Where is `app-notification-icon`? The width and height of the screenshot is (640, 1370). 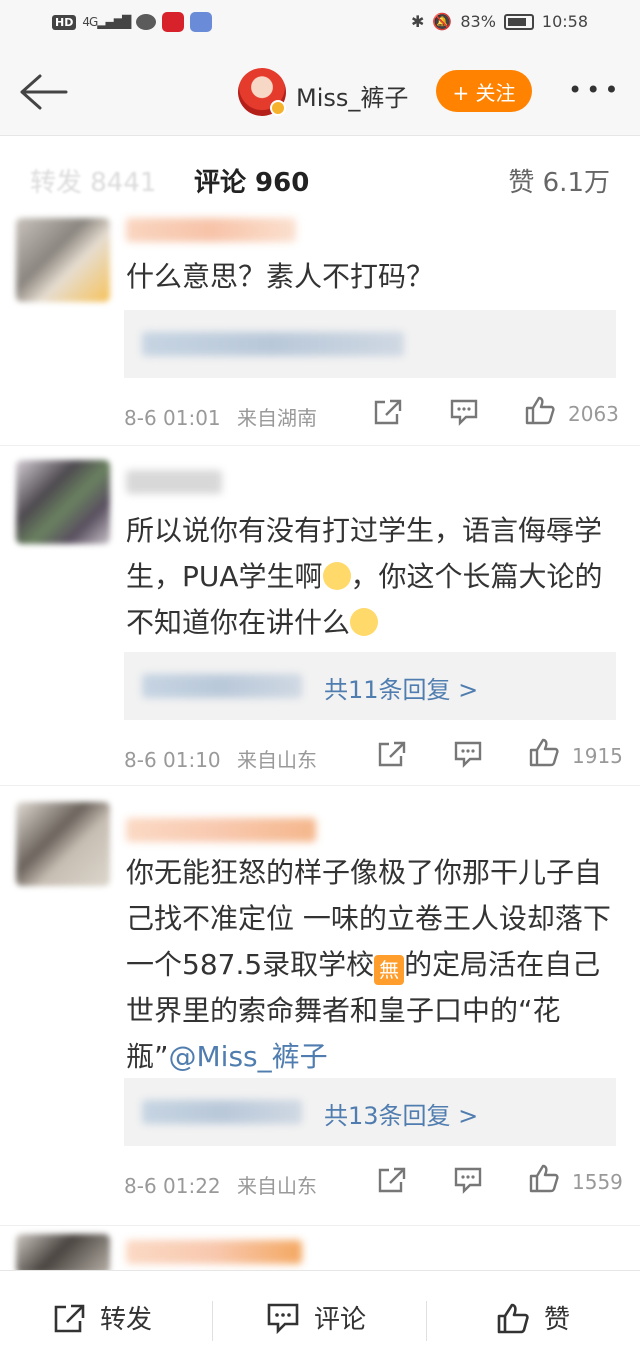 app-notification-icon is located at coordinates (173, 22).